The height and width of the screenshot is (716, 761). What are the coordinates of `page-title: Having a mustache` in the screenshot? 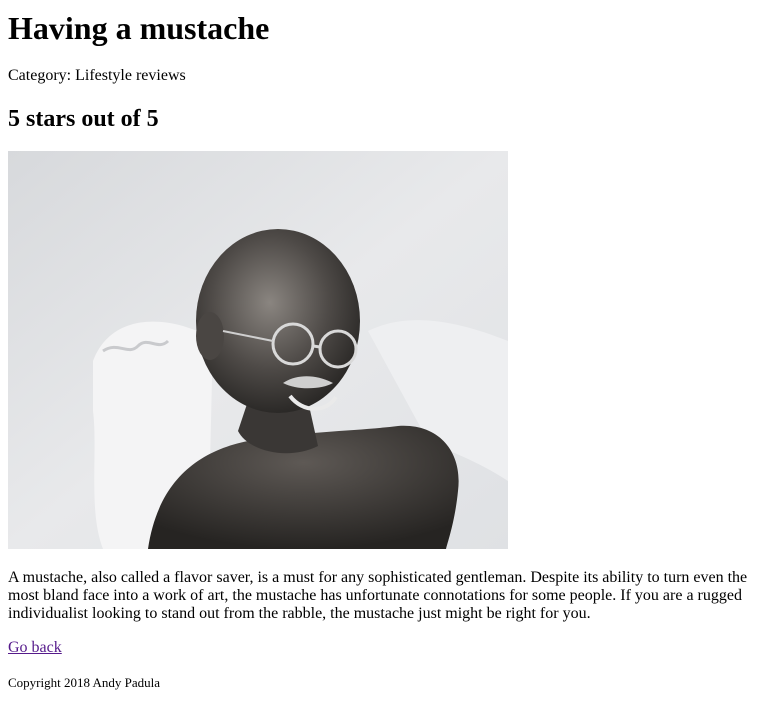 It's located at (139, 28).